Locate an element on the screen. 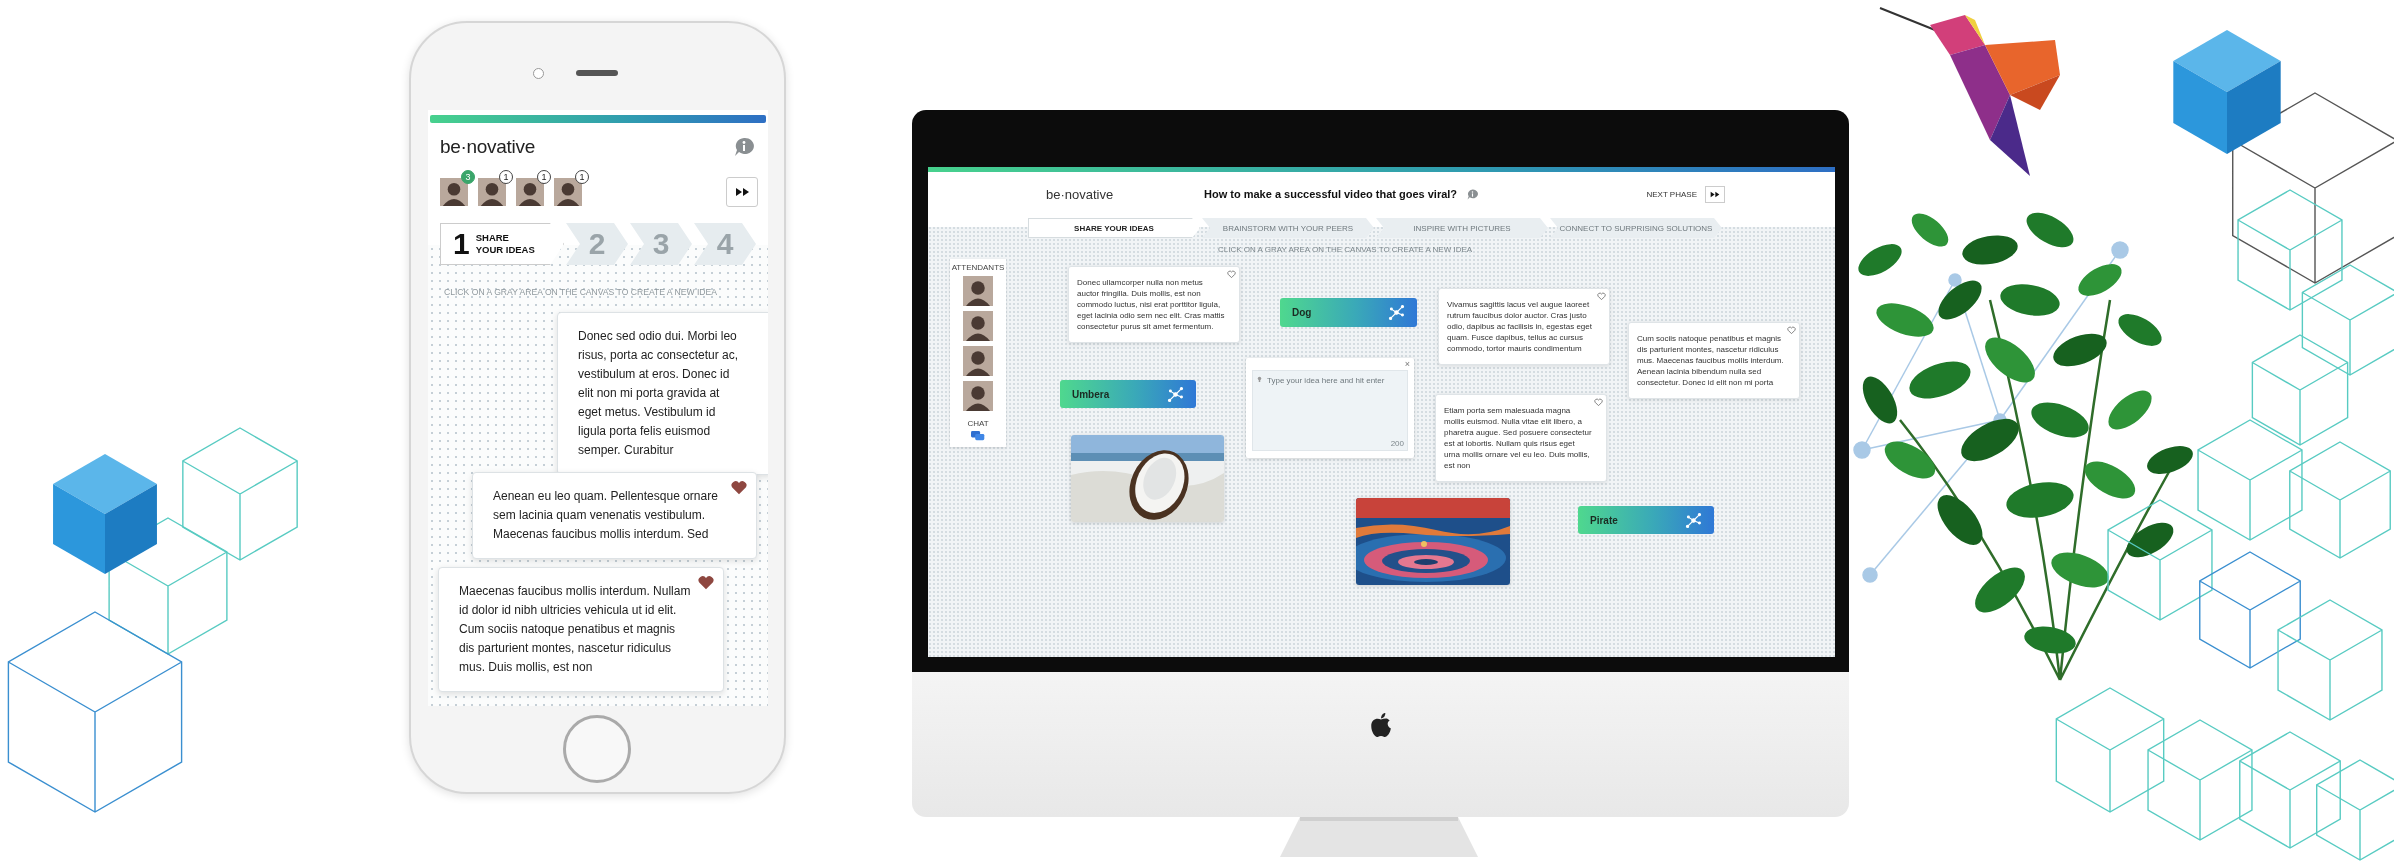 Image resolution: width=2394 pixels, height=864 pixels. close-button: × is located at coordinates (1407, 364).